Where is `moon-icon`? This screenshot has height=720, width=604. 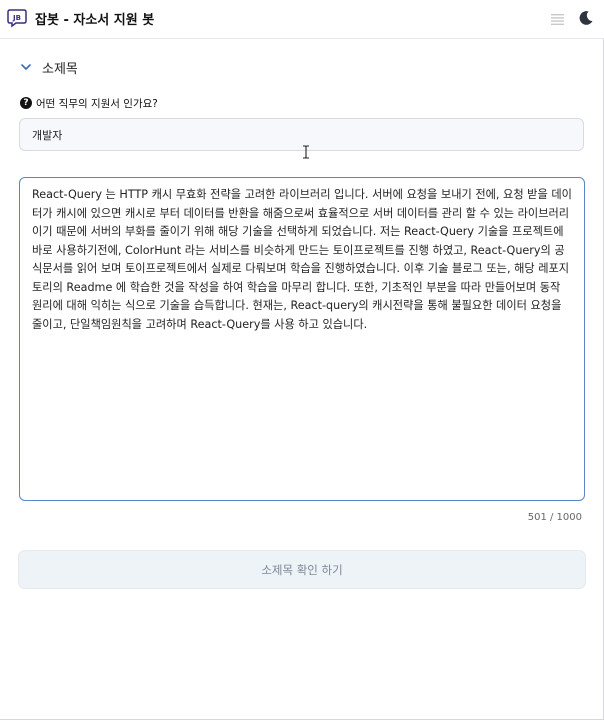 moon-icon is located at coordinates (586, 18).